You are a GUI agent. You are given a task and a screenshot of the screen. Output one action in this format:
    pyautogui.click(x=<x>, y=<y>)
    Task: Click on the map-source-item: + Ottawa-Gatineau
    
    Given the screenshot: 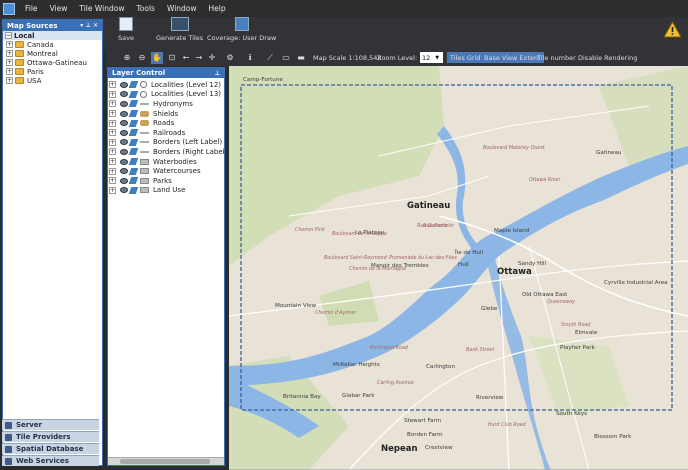 What is the action you would take?
    pyautogui.click(x=52, y=62)
    